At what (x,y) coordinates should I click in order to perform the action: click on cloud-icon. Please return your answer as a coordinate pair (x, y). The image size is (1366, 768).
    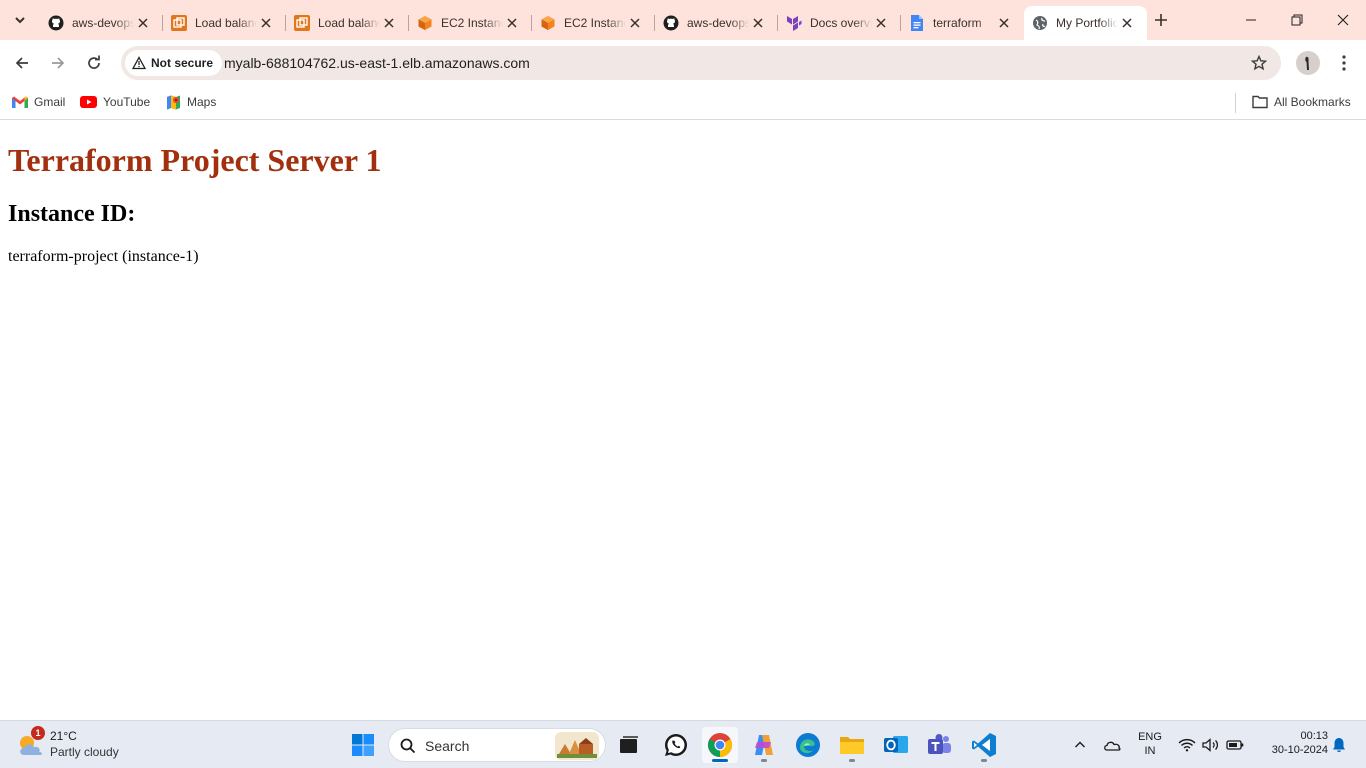
    Looking at the image, I should click on (1112, 746).